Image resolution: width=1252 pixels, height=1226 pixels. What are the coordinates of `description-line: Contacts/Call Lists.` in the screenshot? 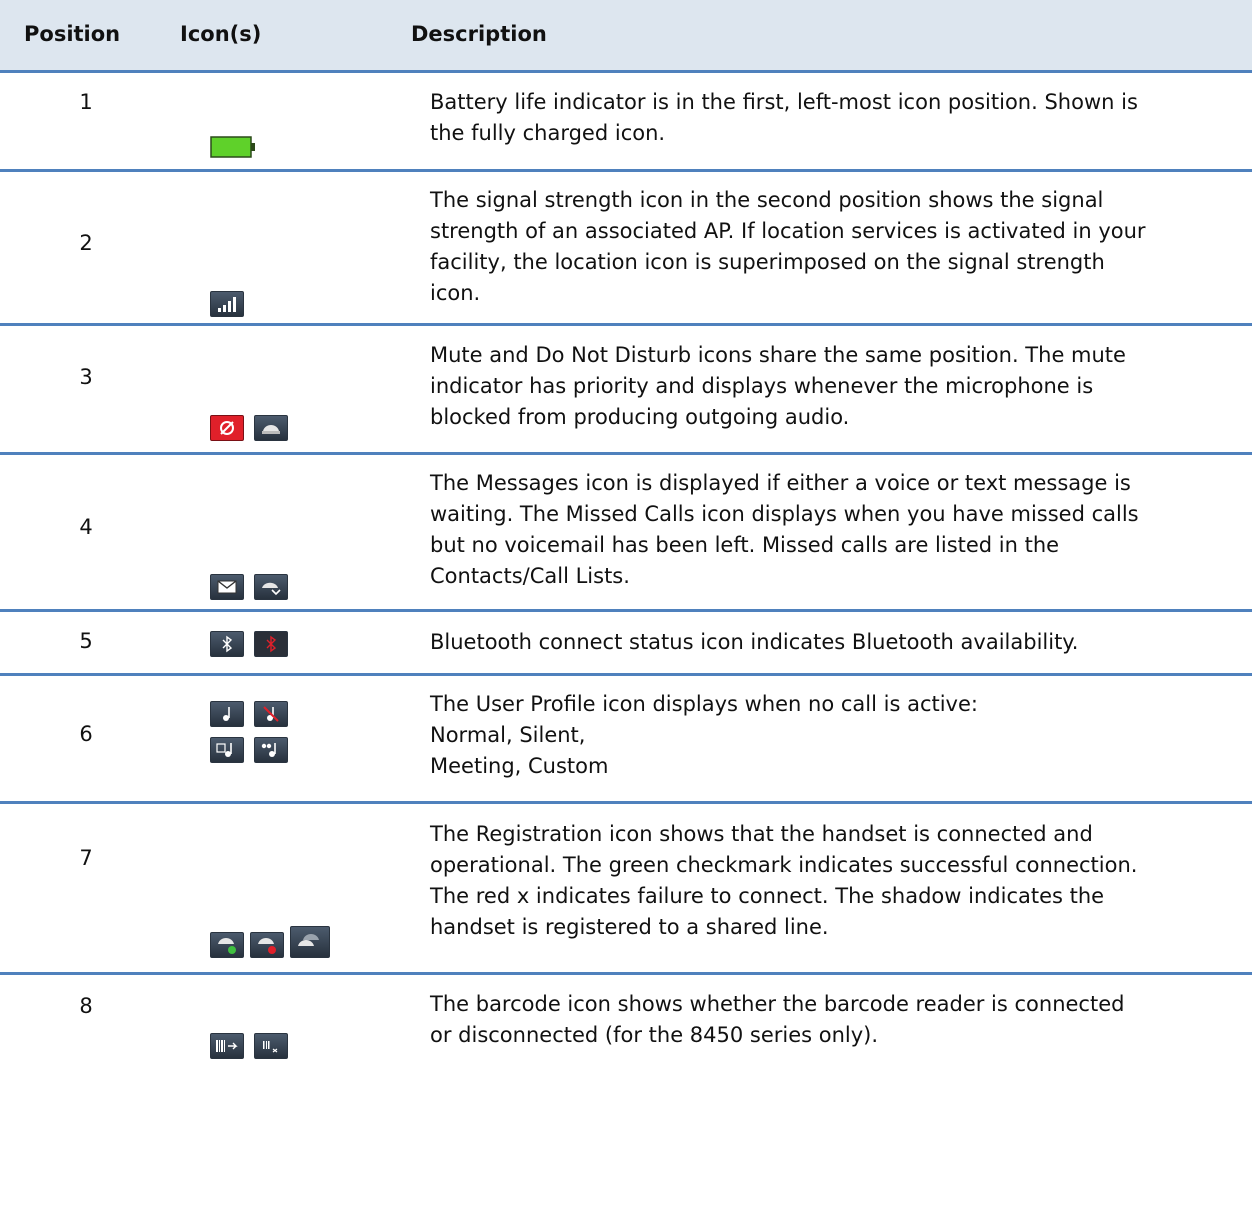 It's located at (530, 576).